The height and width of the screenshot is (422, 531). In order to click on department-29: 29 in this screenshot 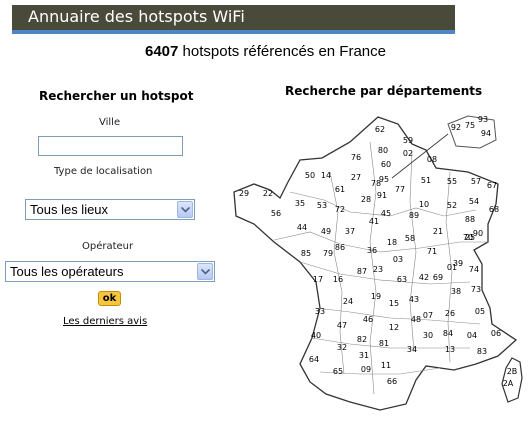, I will do `click(244, 193)`.